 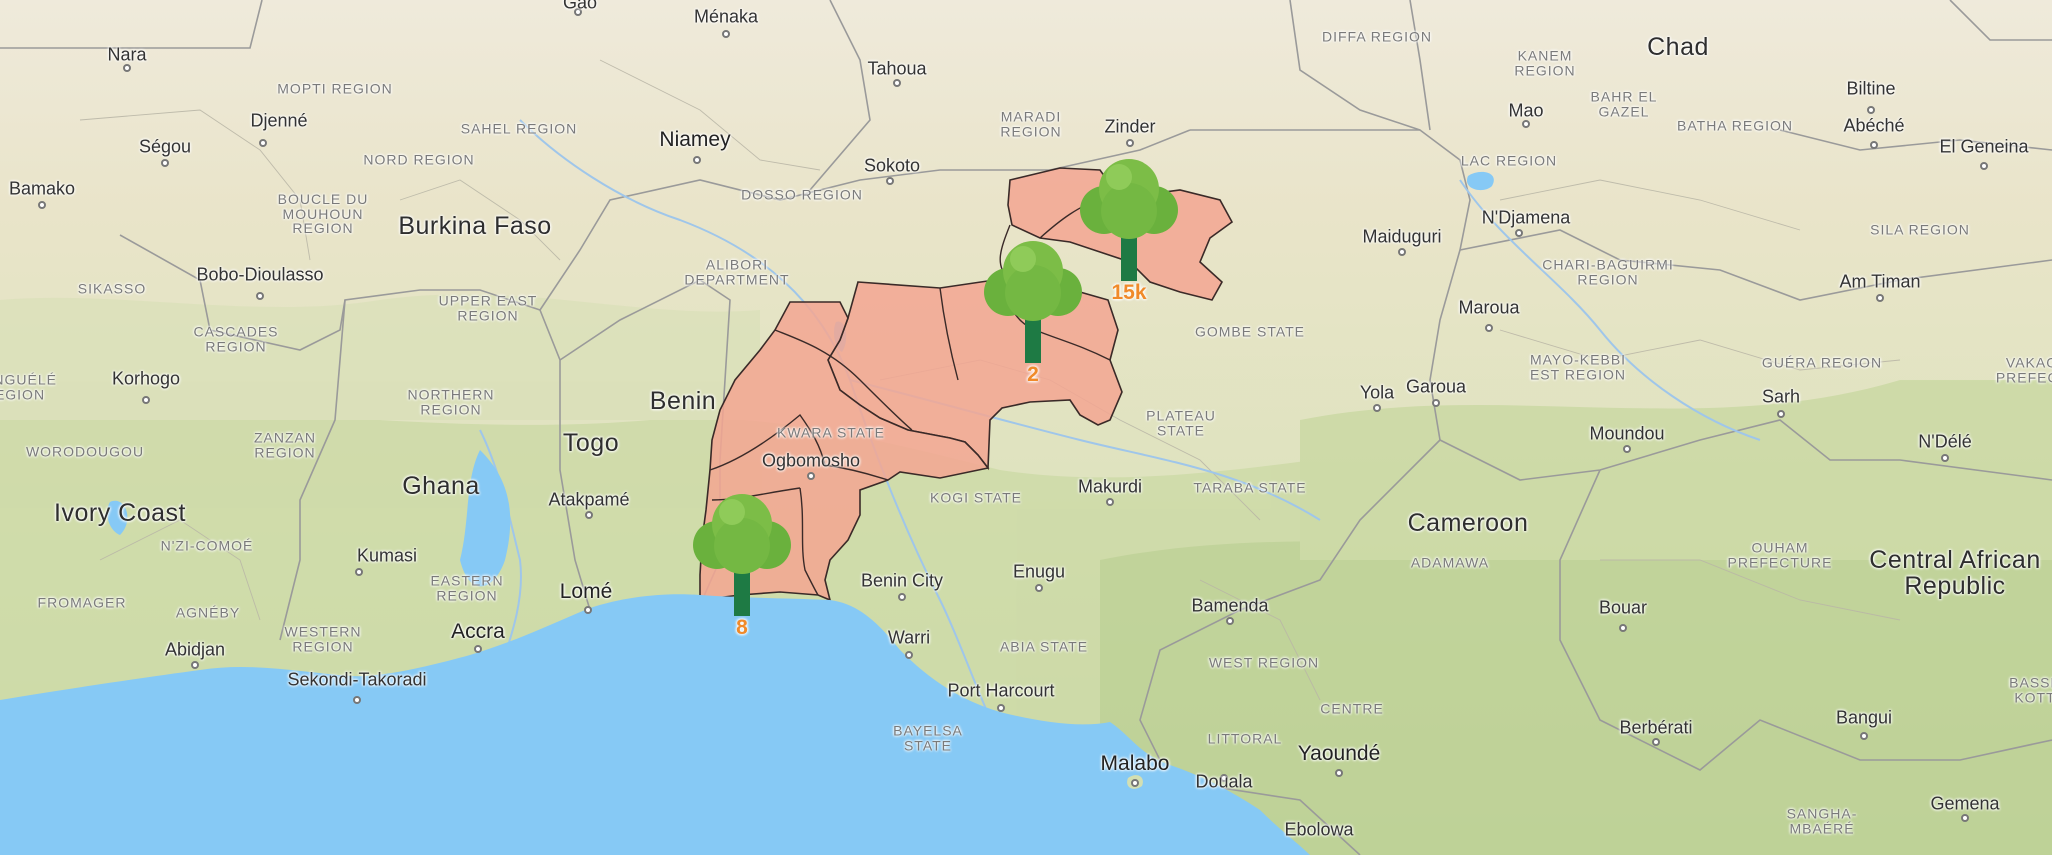 What do you see at coordinates (1822, 820) in the screenshot?
I see `region-label-sangha-mbaere: SANGHA-MBAÉRÉ` at bounding box center [1822, 820].